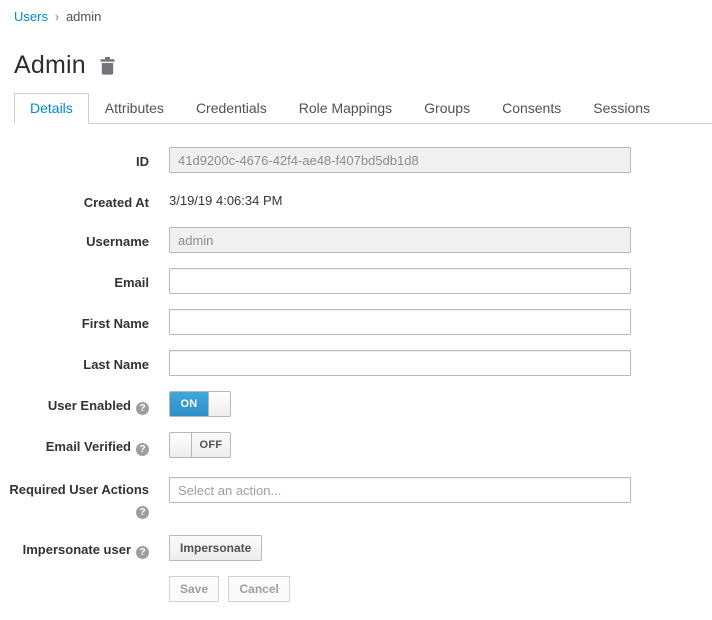 The image size is (712, 620). What do you see at coordinates (400, 160) in the screenshot?
I see `id-field` at bounding box center [400, 160].